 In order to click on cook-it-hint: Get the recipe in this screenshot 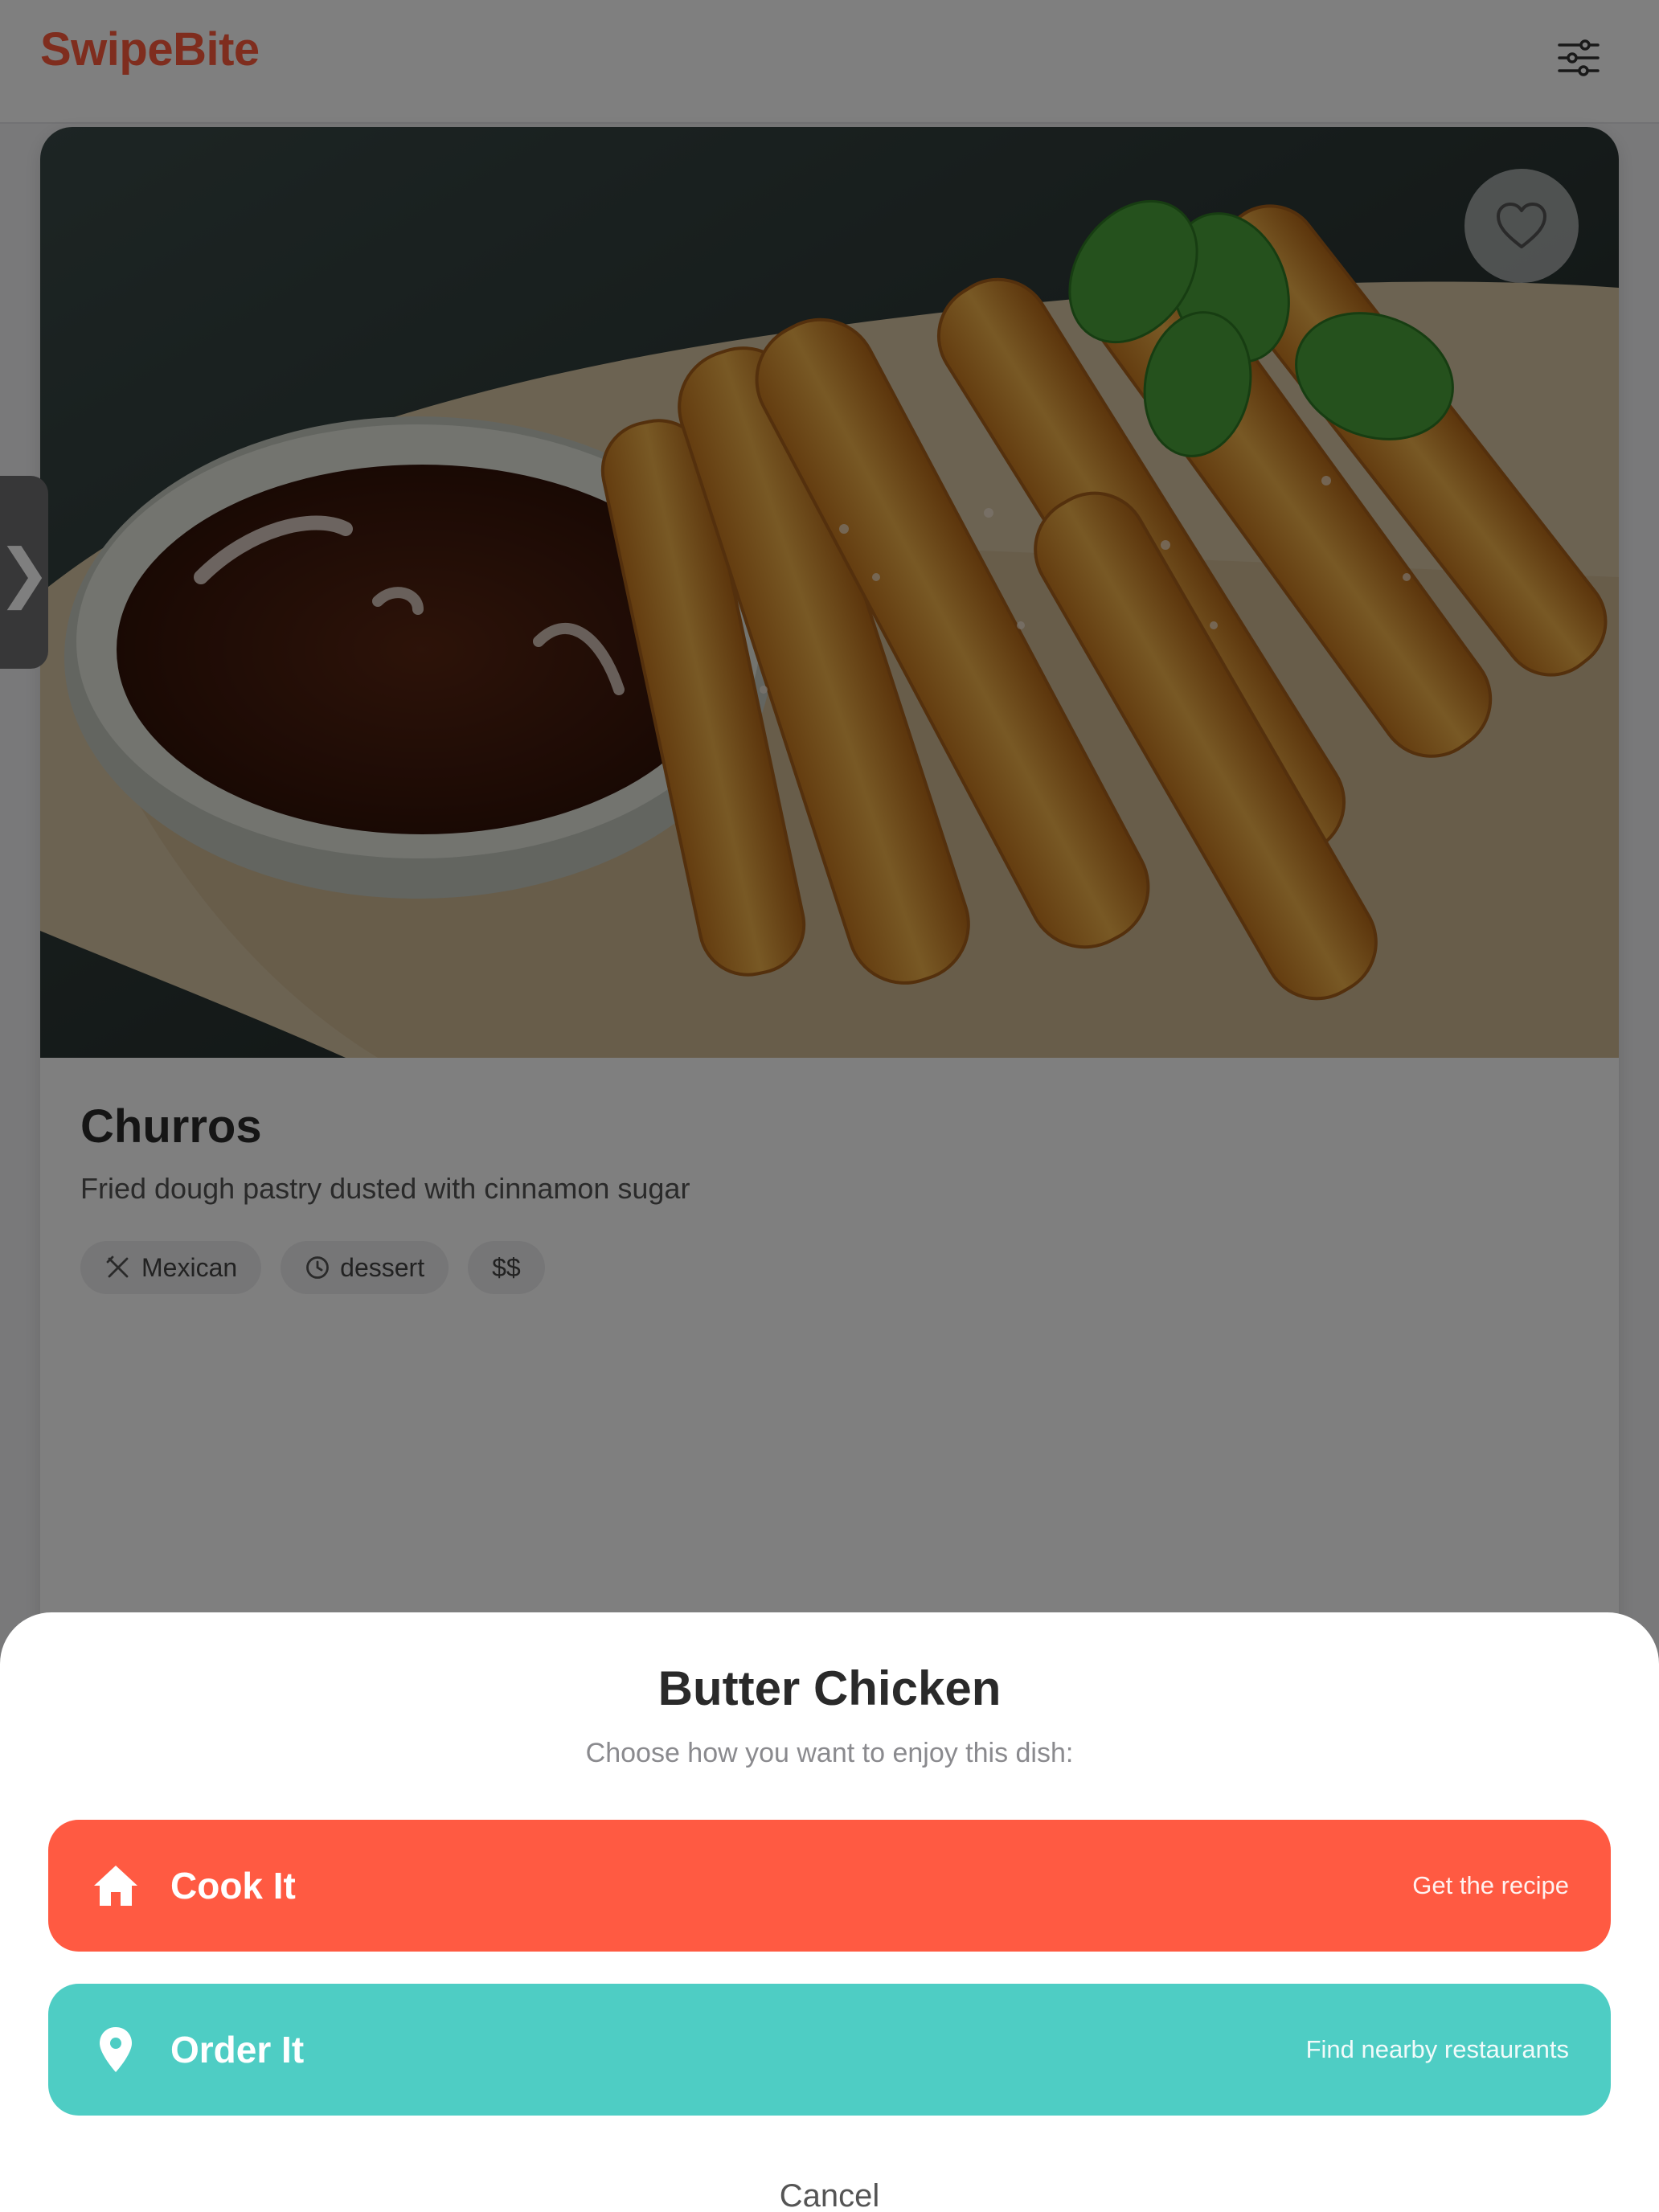, I will do `click(1490, 1885)`.